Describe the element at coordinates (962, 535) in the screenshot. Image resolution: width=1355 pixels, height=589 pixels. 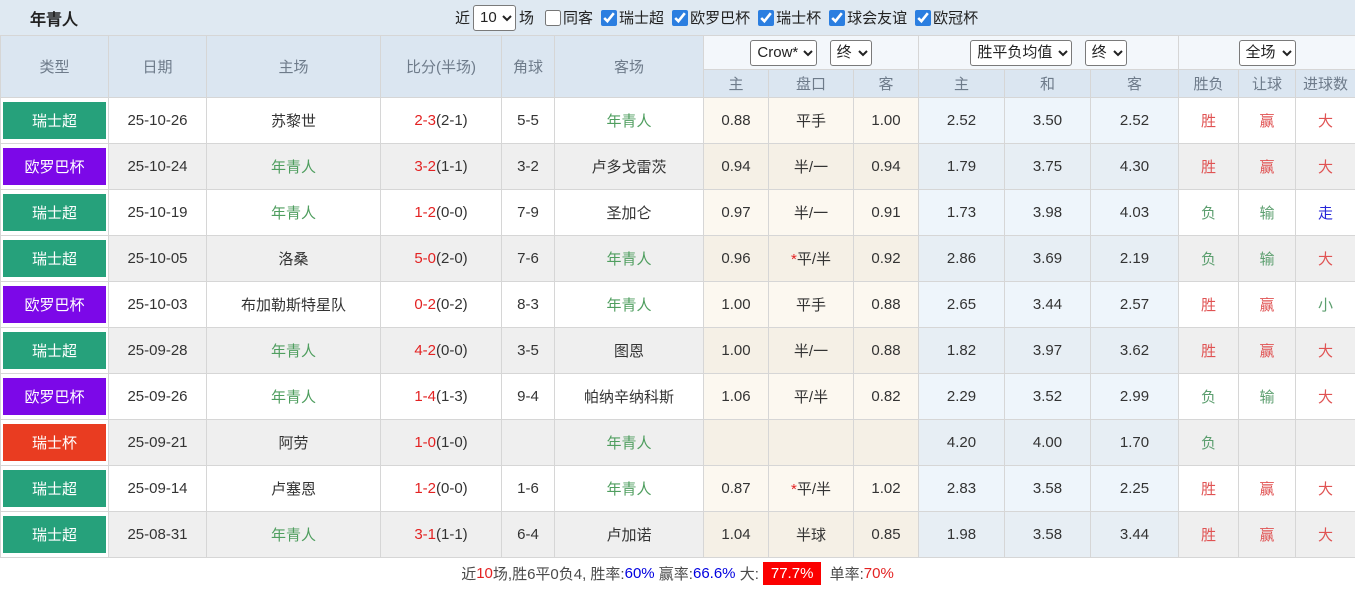
I see `eu-home-odds-cell: 1.98` at that location.